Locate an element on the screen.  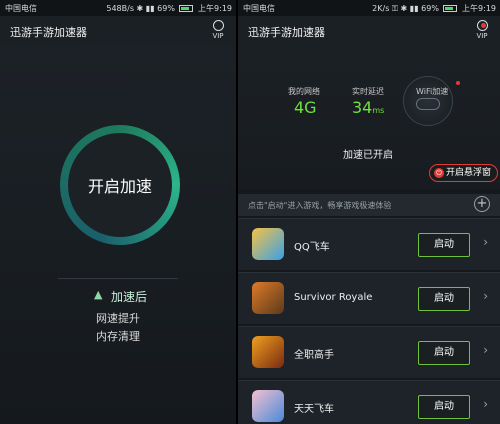
start-accel-ring: 开启加速 is located at coordinates (120, 185).